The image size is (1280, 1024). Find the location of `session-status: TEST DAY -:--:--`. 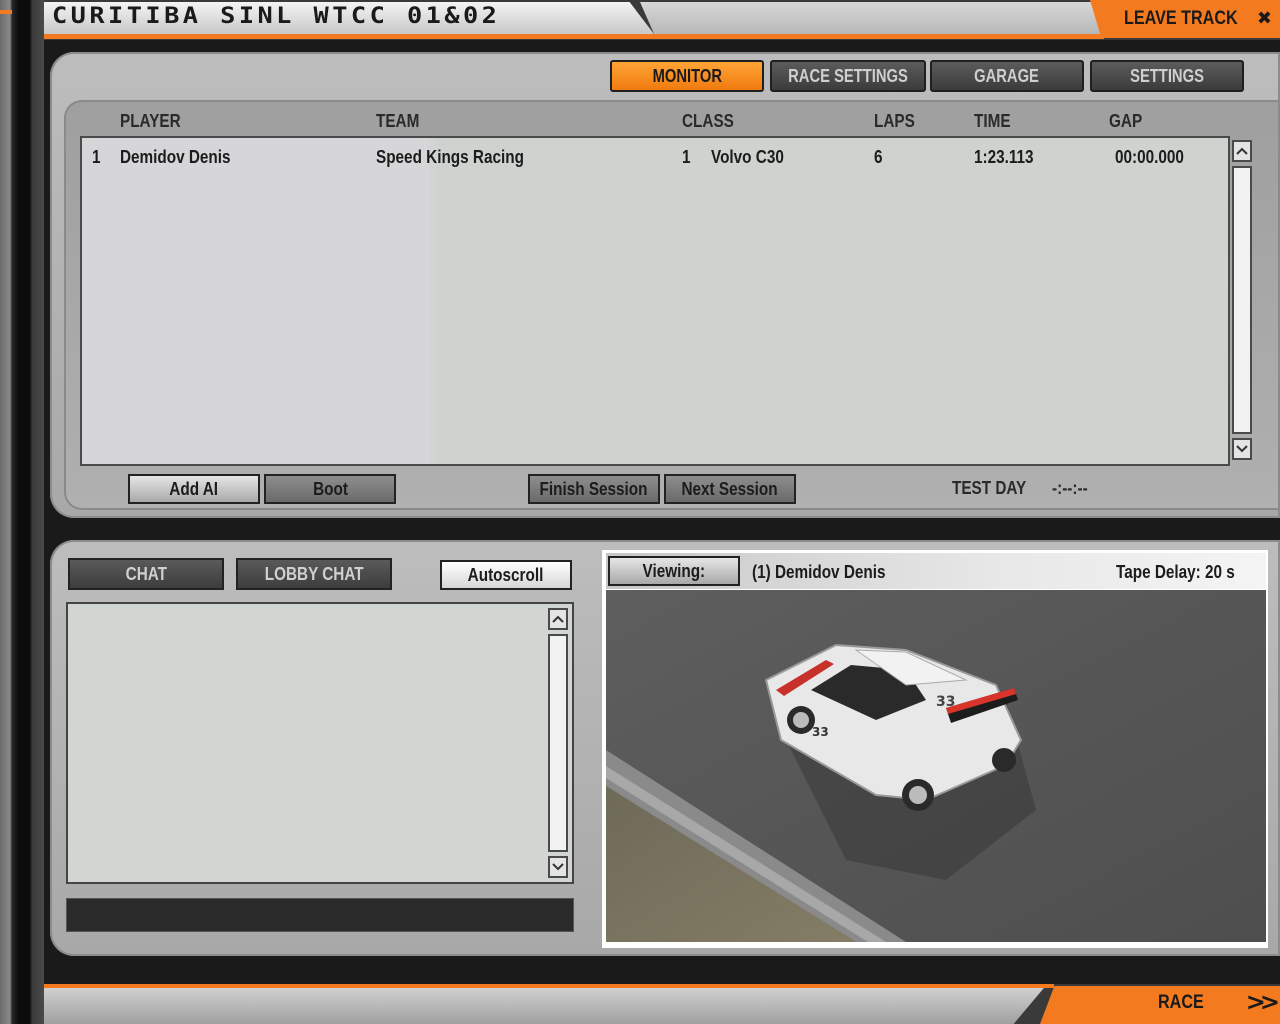

session-status: TEST DAY -:--:-- is located at coordinates (1023, 488).